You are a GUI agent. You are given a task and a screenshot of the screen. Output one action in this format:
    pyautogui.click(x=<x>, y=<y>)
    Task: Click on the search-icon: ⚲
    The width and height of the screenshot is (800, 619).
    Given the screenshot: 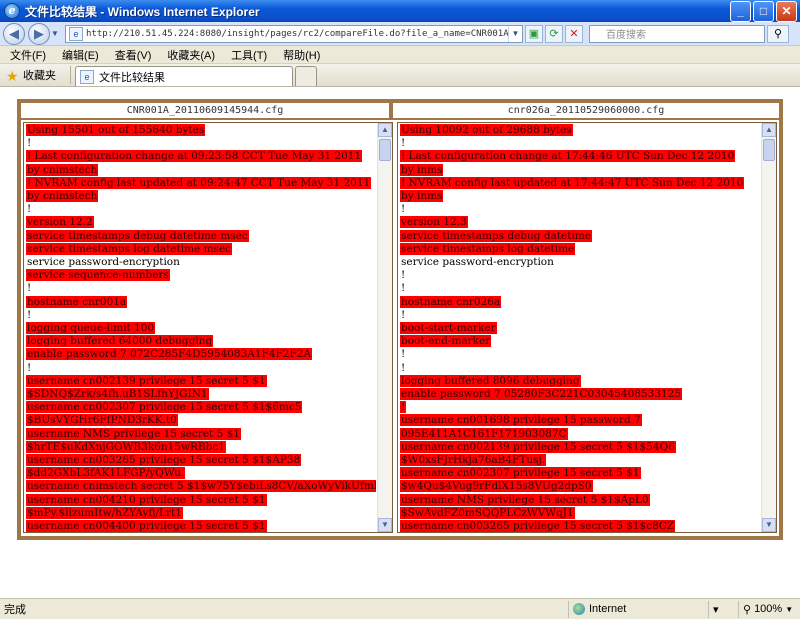 What is the action you would take?
    pyautogui.click(x=778, y=33)
    